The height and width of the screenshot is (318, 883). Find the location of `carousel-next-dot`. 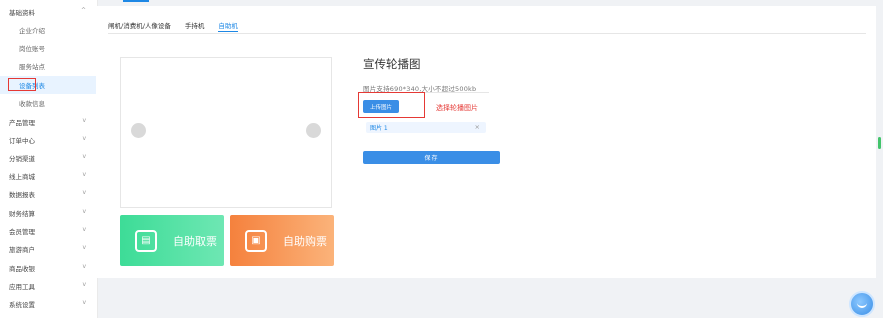

carousel-next-dot is located at coordinates (313, 130).